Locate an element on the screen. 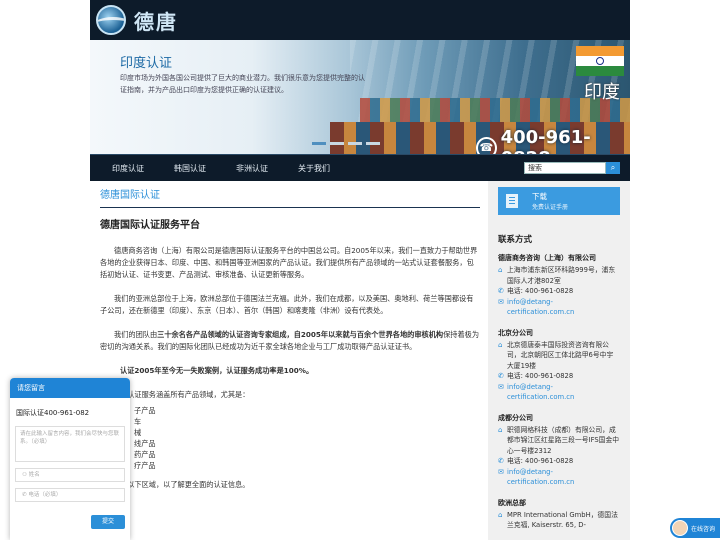 The width and height of the screenshot is (720, 540). chat-submit-button: 提交 is located at coordinates (108, 522).